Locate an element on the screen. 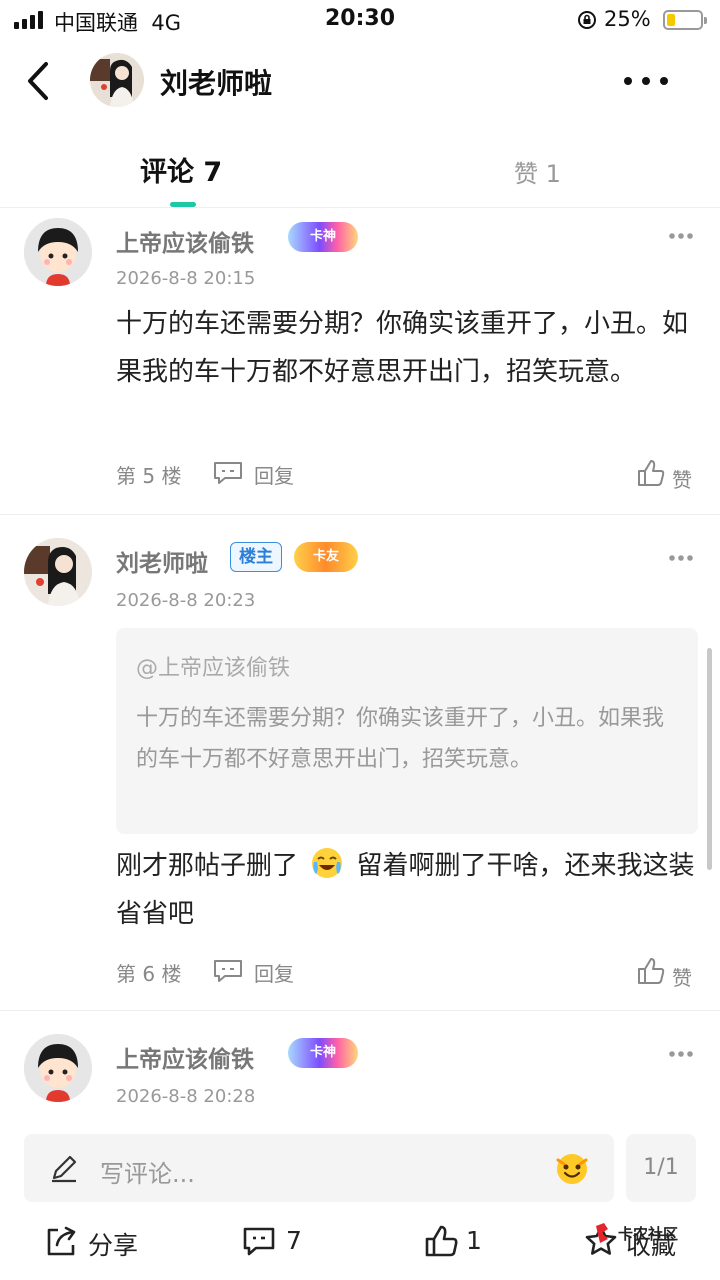  comment-time: 2026-8-8 20:23 is located at coordinates (186, 600).